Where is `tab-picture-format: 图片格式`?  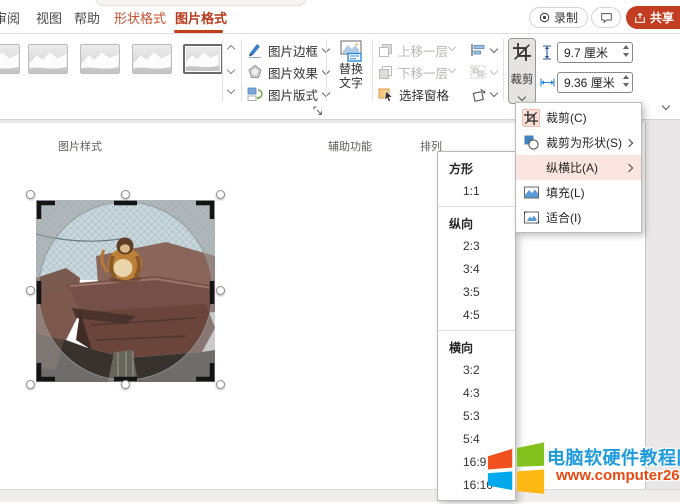
tab-picture-format: 图片格式 is located at coordinates (201, 17).